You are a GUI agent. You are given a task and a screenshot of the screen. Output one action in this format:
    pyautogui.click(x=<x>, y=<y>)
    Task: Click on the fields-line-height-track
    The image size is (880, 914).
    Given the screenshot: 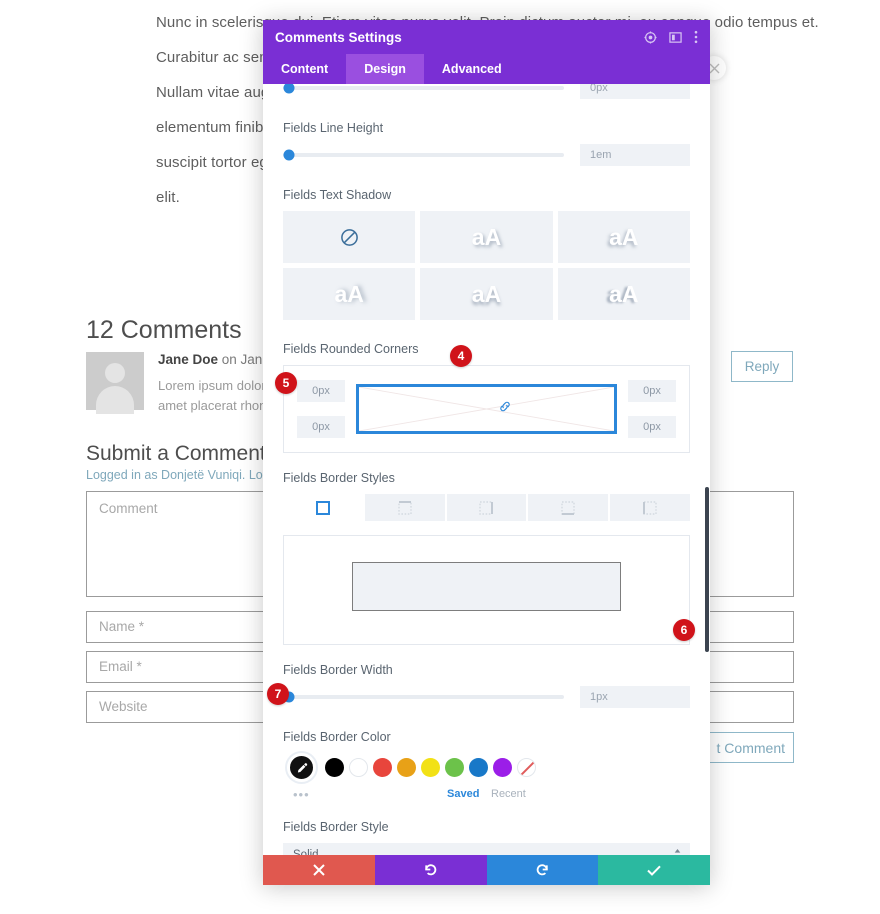 What is the action you would take?
    pyautogui.click(x=423, y=155)
    